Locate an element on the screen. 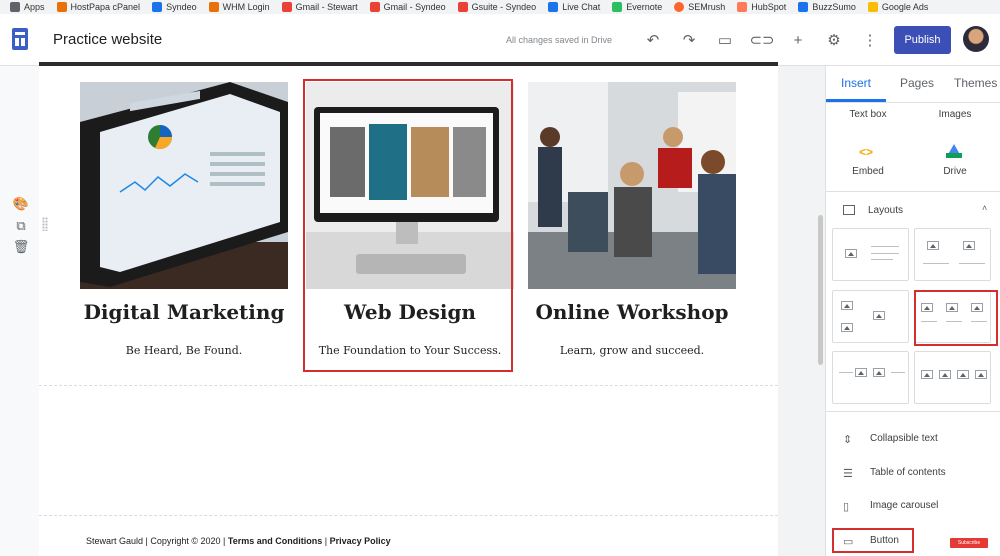 The height and width of the screenshot is (556, 1000). card-title: Online Workshop is located at coordinates (632, 312).